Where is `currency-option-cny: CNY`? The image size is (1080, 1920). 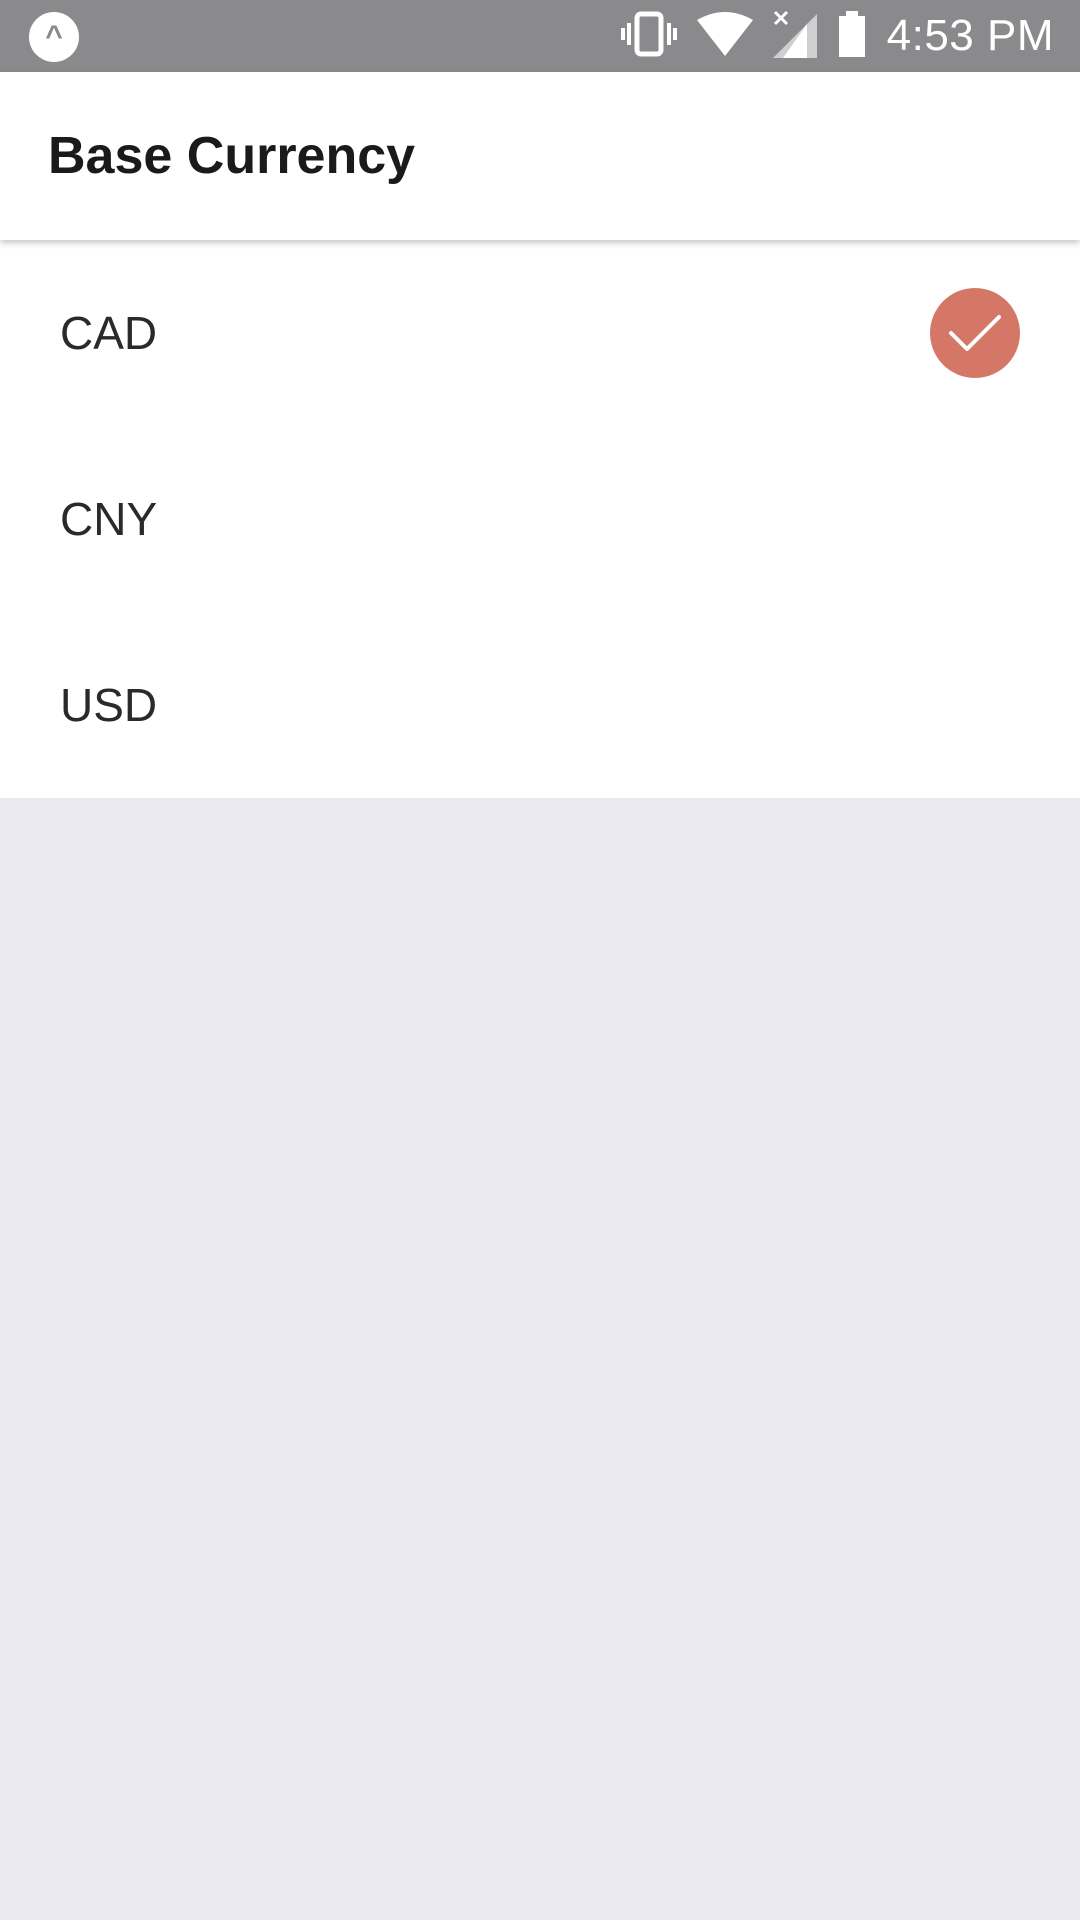 currency-option-cny: CNY is located at coordinates (540, 519).